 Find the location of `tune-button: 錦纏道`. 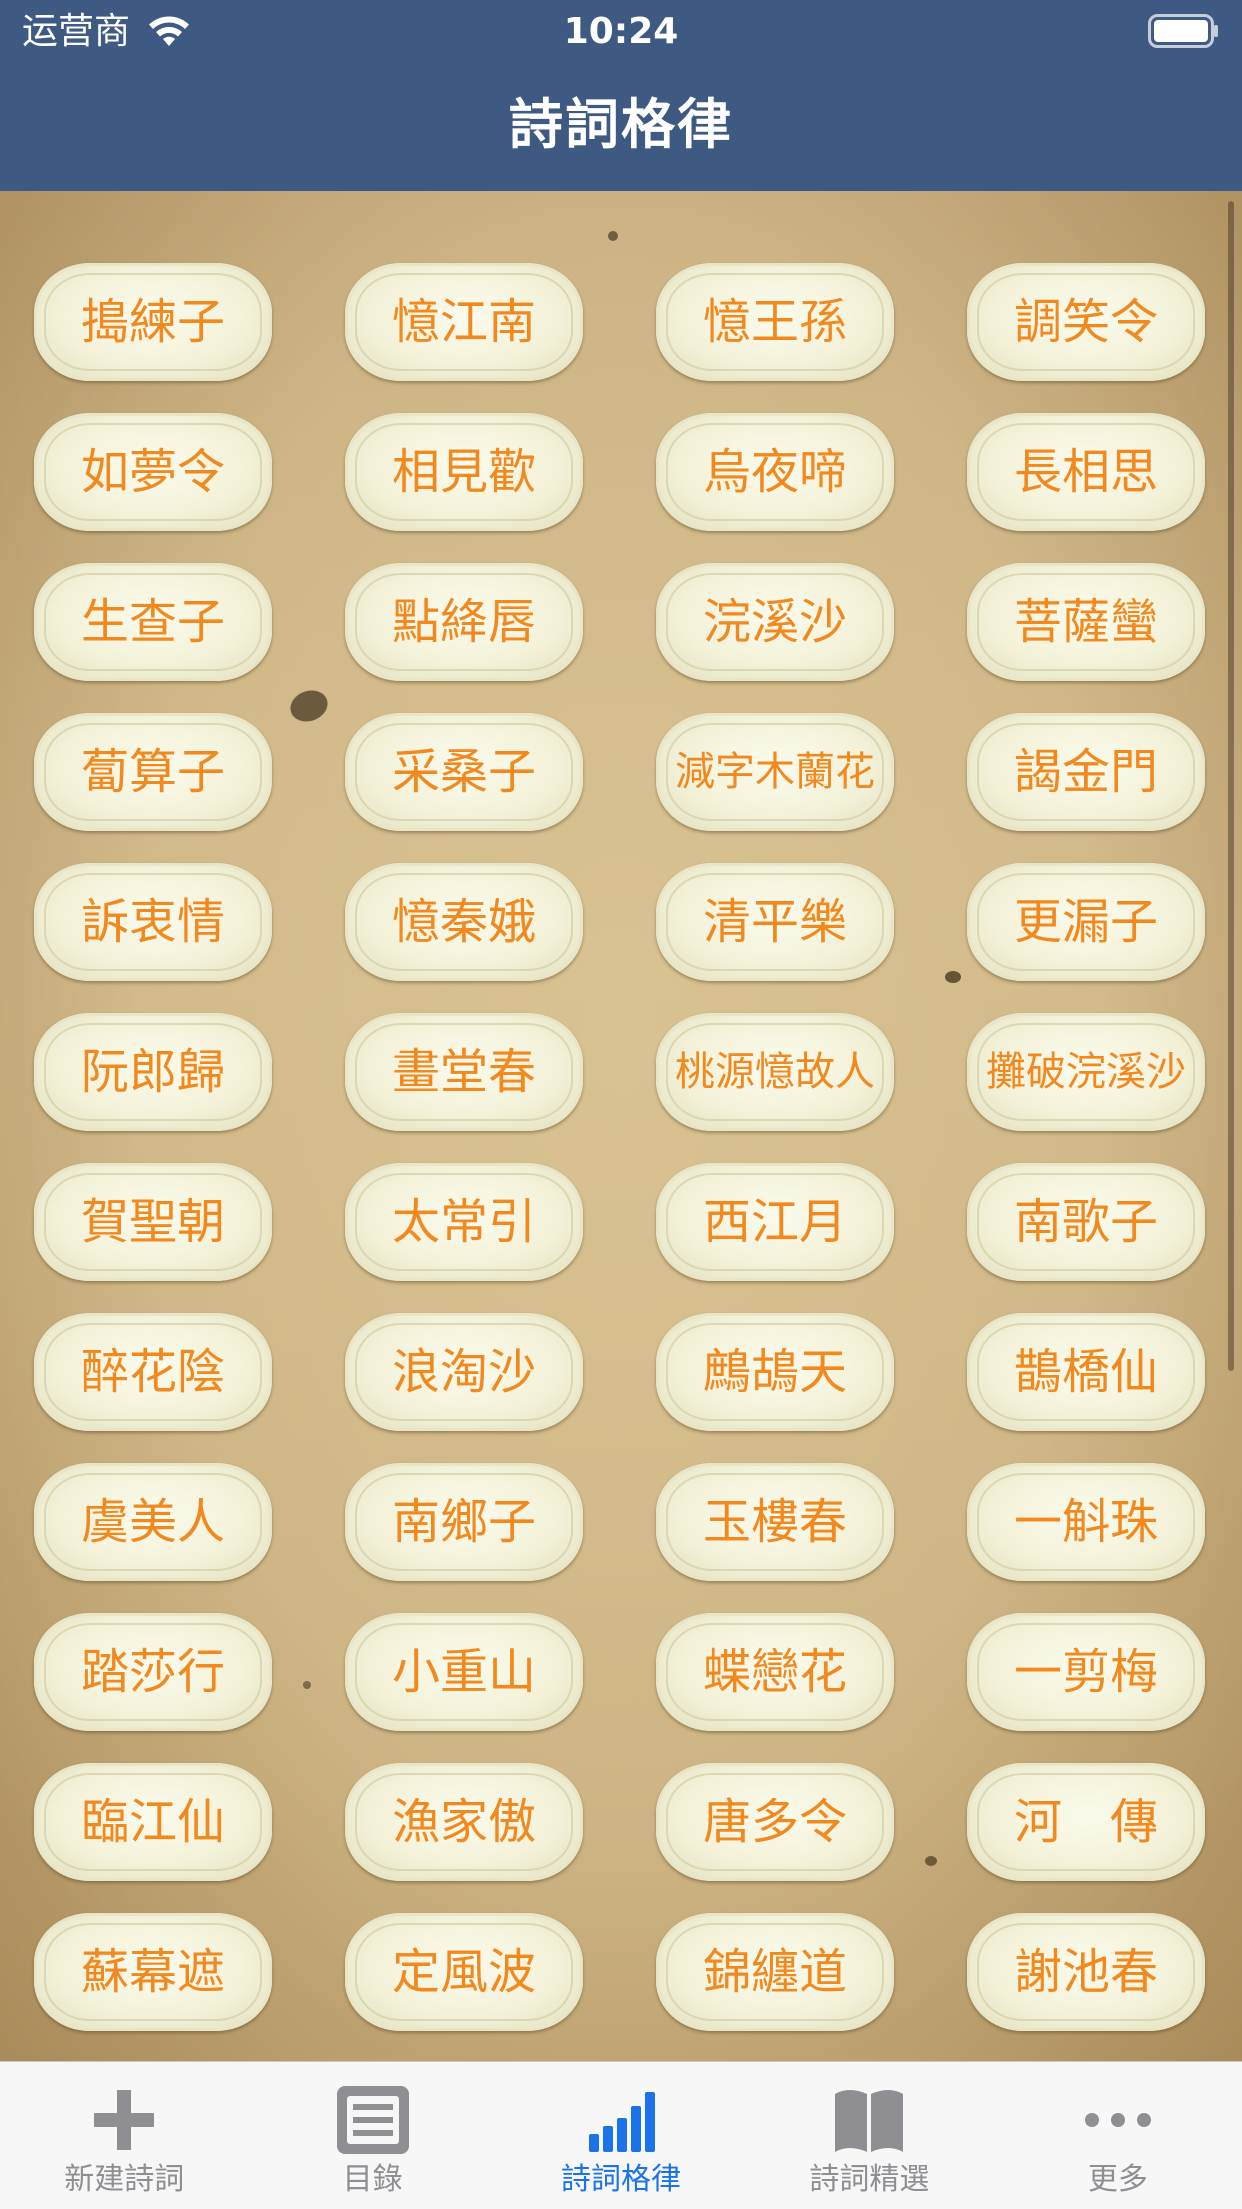

tune-button: 錦纏道 is located at coordinates (775, 1972).